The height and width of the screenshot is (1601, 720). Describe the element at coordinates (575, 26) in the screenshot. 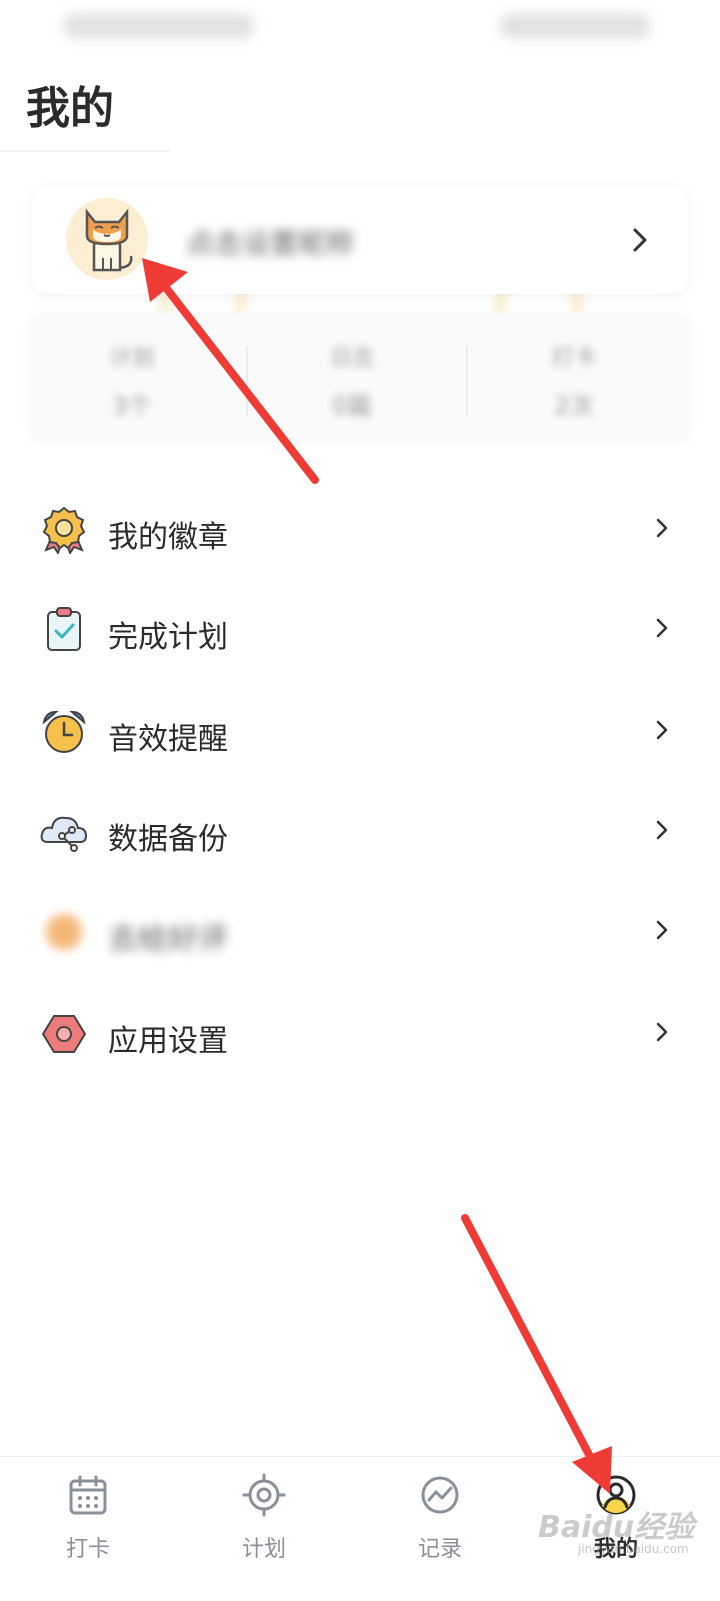

I see `battery-time` at that location.